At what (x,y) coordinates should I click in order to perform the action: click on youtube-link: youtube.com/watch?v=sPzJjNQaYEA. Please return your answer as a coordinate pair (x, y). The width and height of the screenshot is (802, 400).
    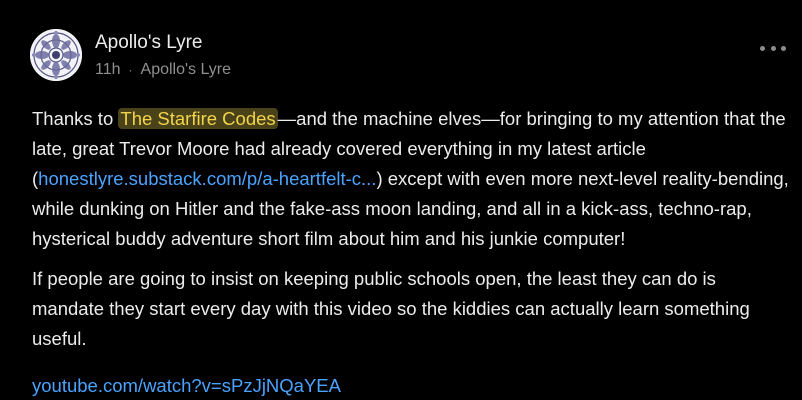
    Looking at the image, I should click on (186, 385).